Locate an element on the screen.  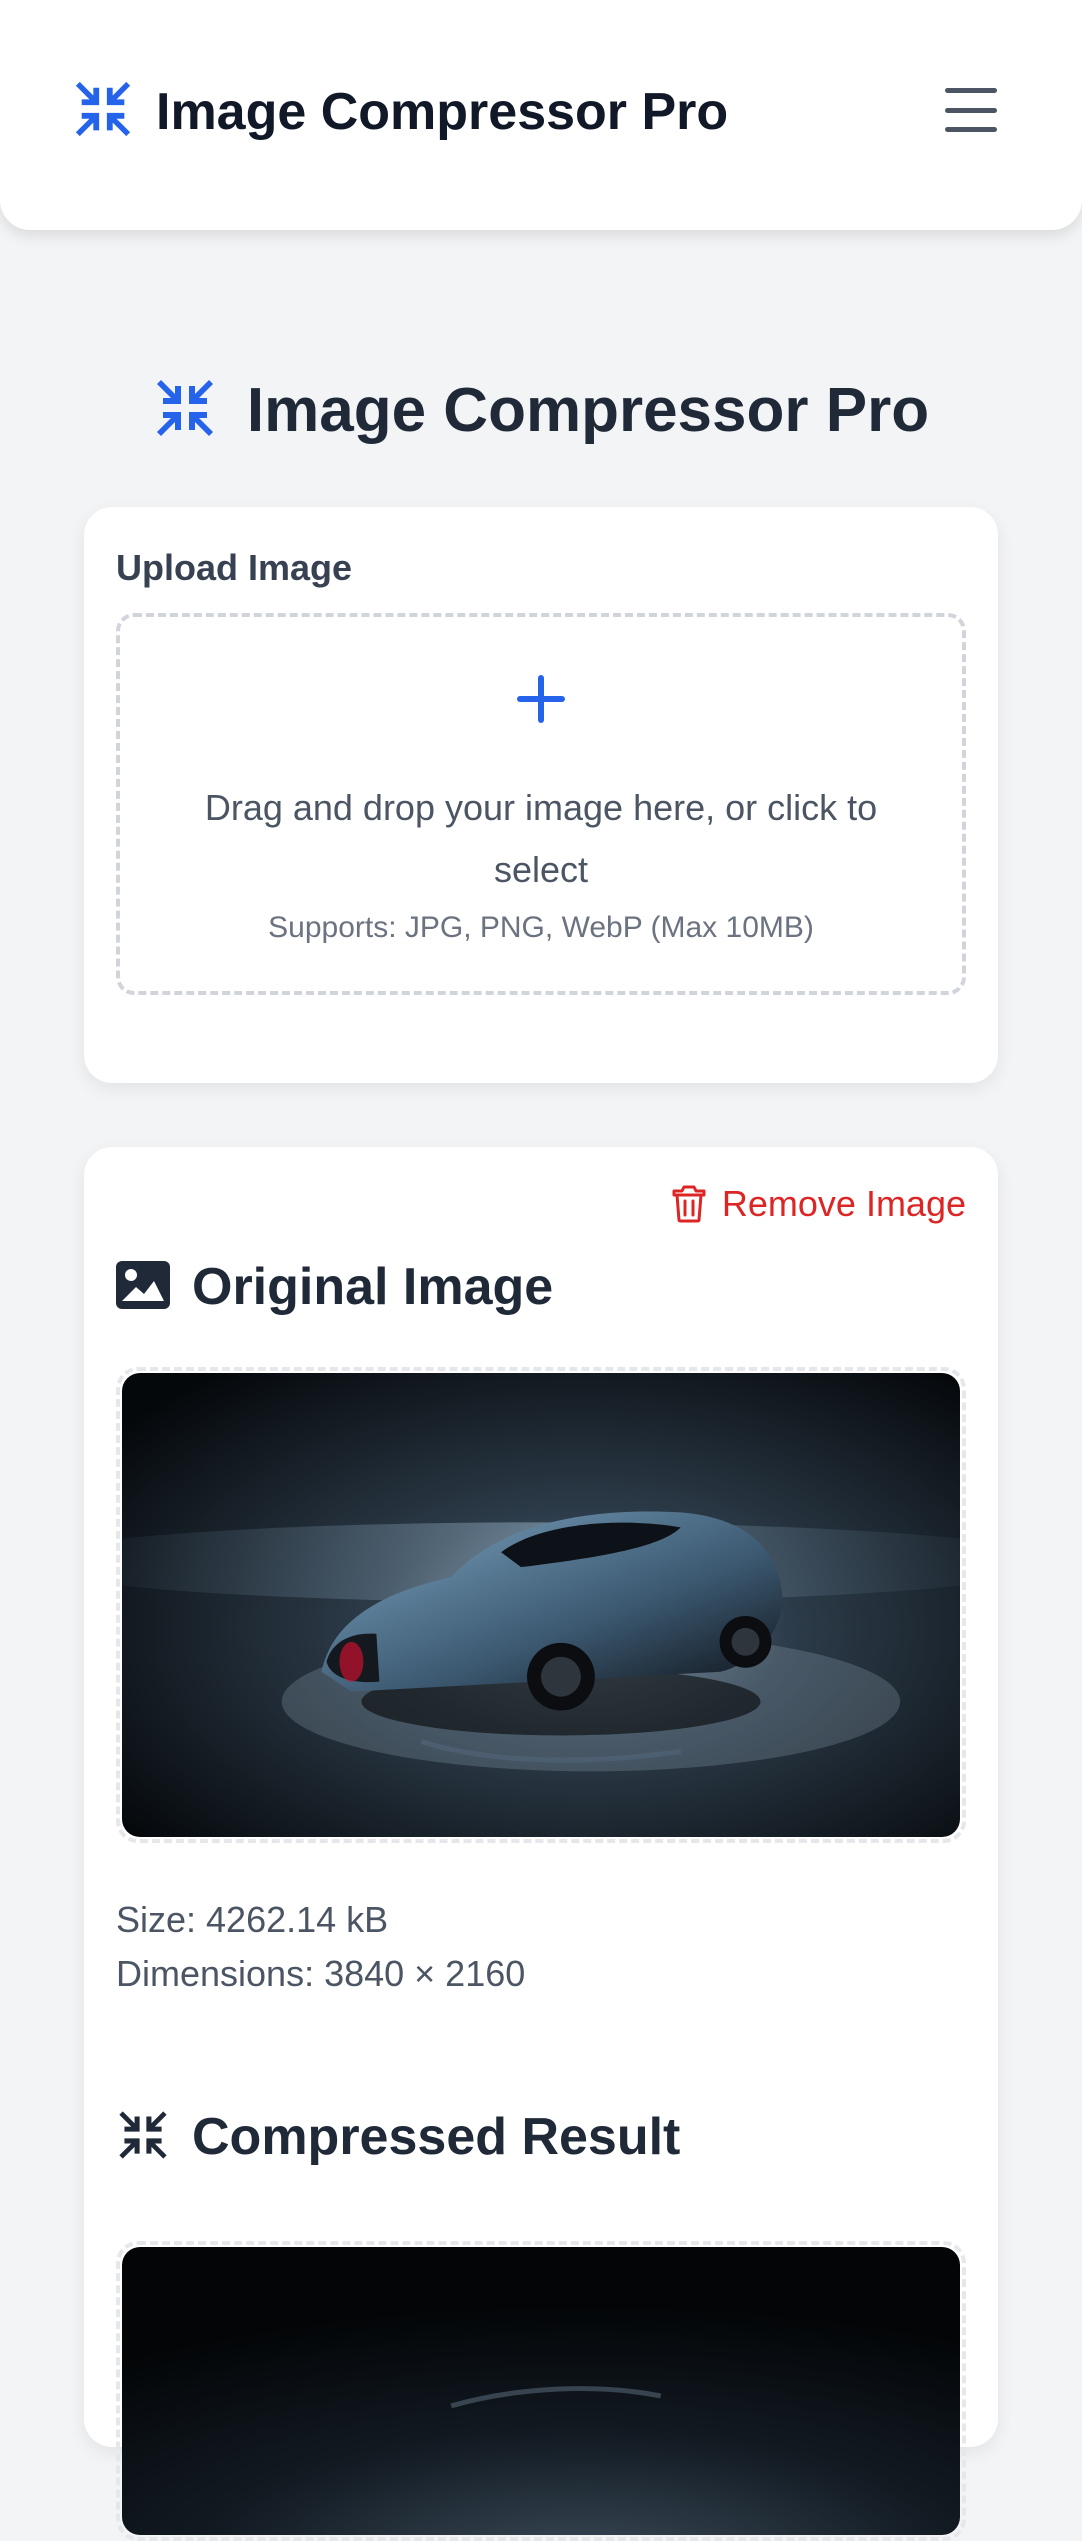
compressed-image-frame is located at coordinates (541, 2391).